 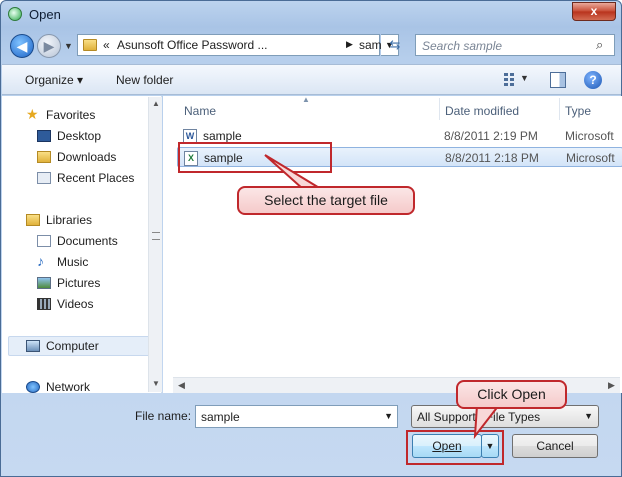 I want to click on desktop-icon, so click(x=44, y=136).